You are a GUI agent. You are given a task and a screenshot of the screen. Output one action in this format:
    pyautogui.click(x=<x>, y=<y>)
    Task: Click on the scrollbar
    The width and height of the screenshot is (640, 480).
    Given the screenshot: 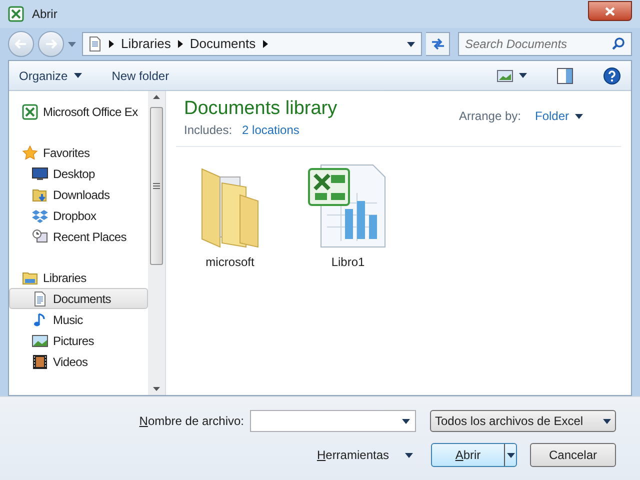 What is the action you would take?
    pyautogui.click(x=156, y=243)
    